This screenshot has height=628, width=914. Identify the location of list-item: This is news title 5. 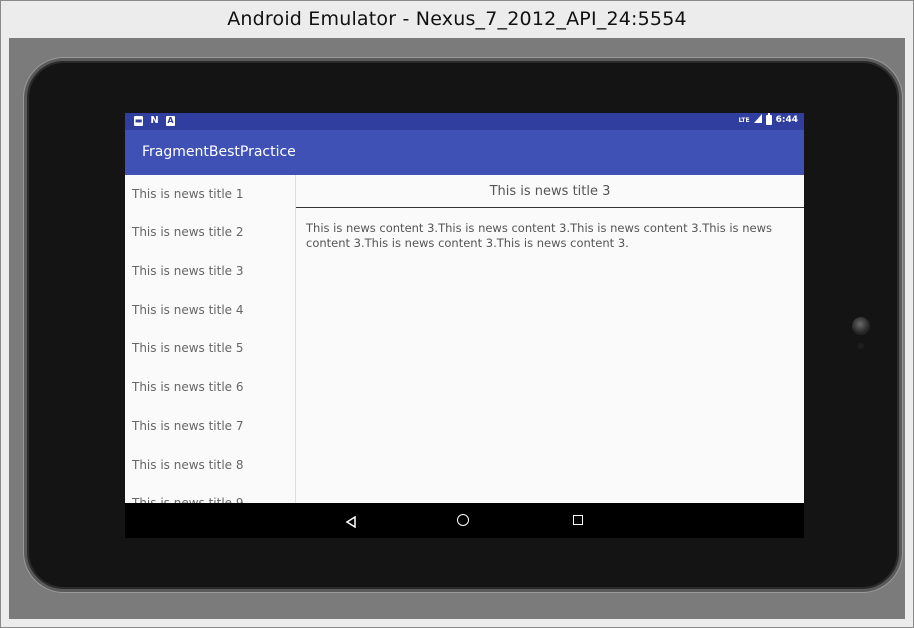
(210, 348).